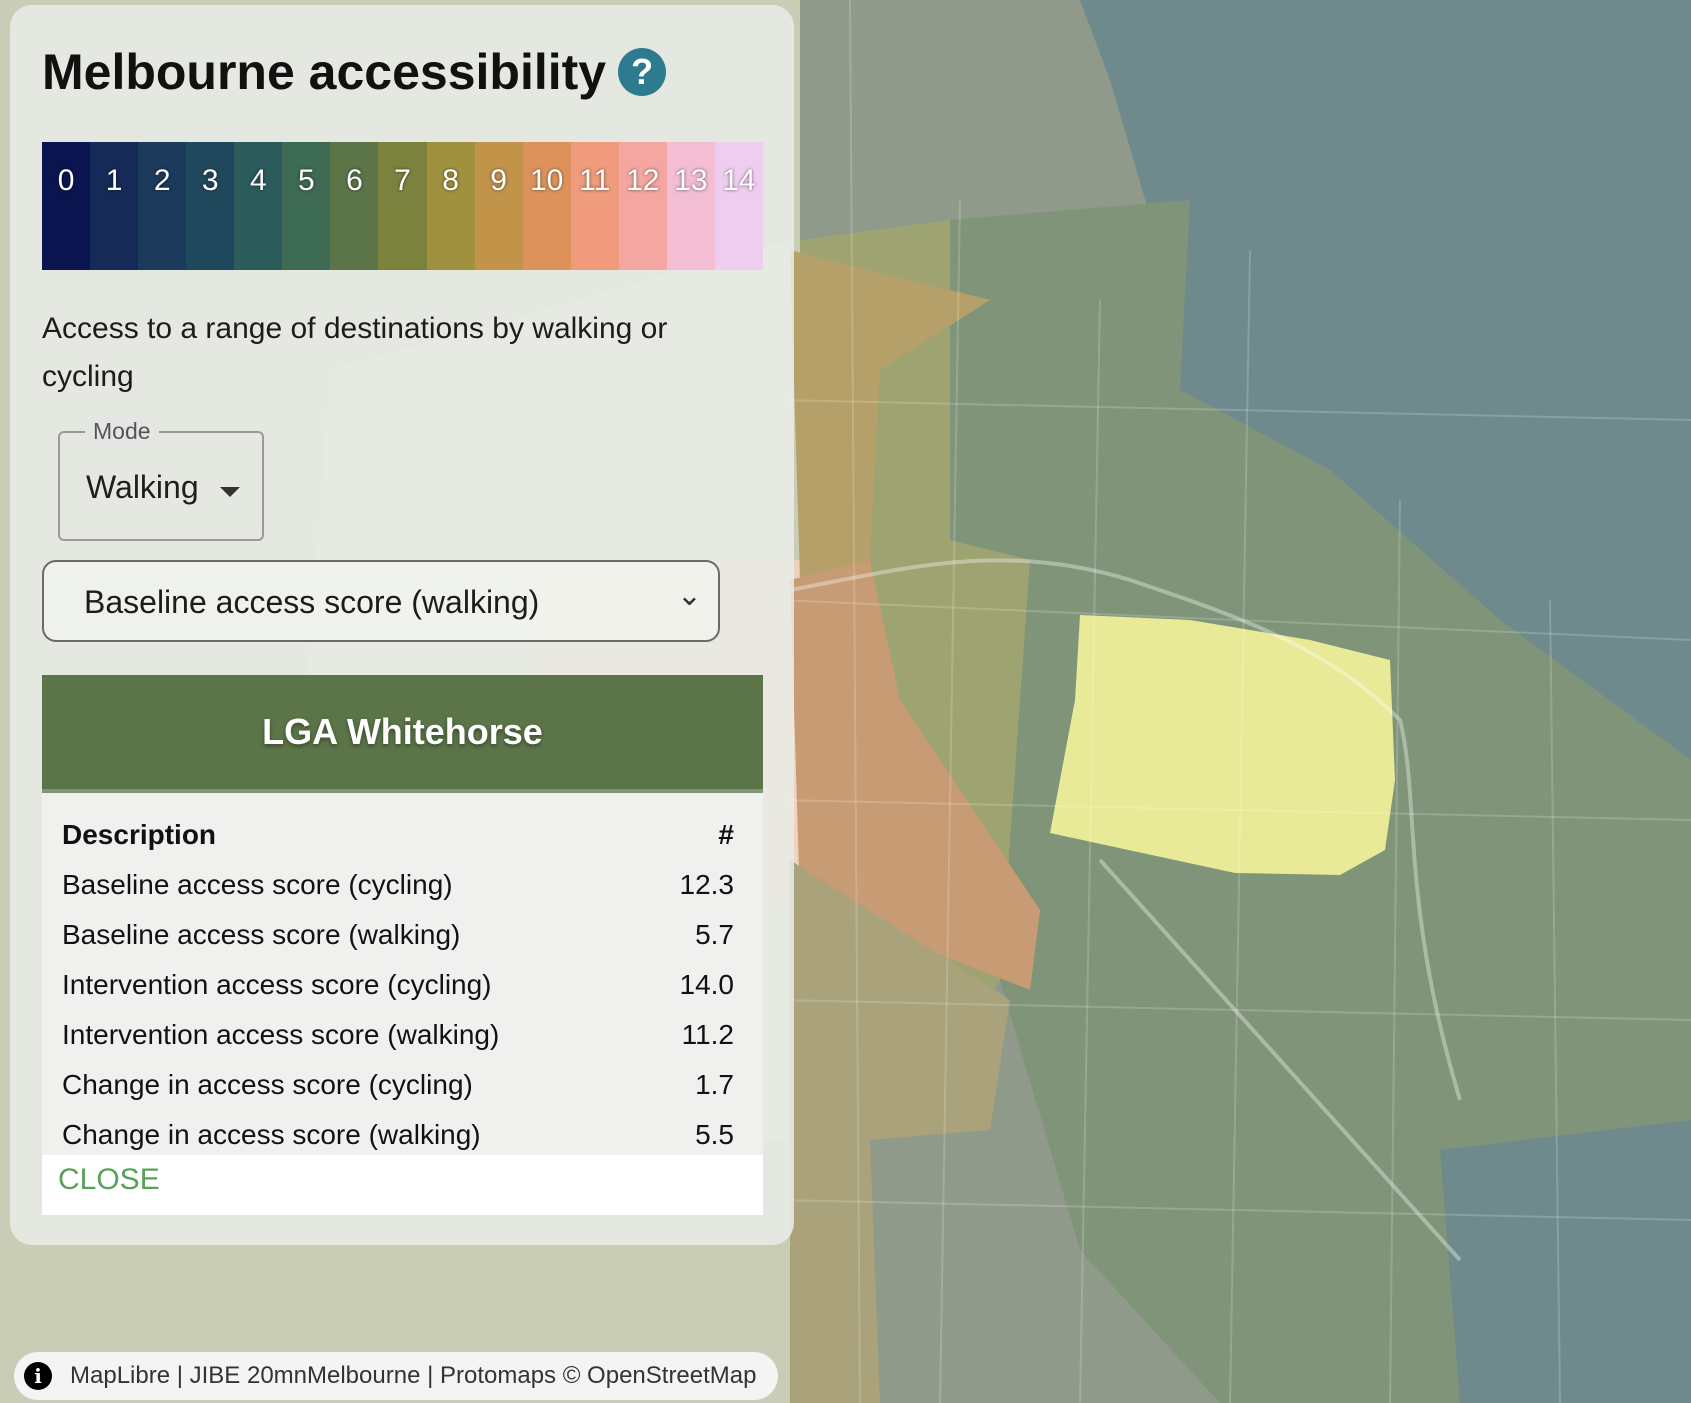 The image size is (1691, 1403). I want to click on legend-cell-7: 7, so click(402, 206).